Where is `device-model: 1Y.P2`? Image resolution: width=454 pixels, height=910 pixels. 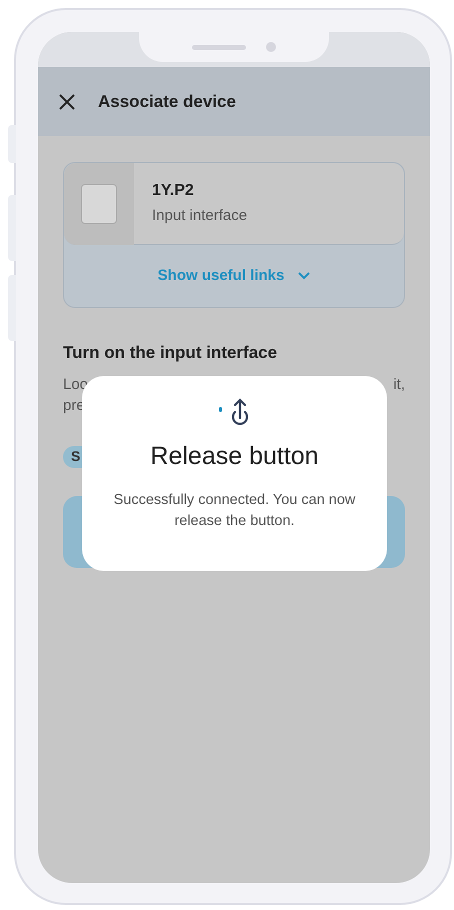 device-model: 1Y.P2 is located at coordinates (173, 191).